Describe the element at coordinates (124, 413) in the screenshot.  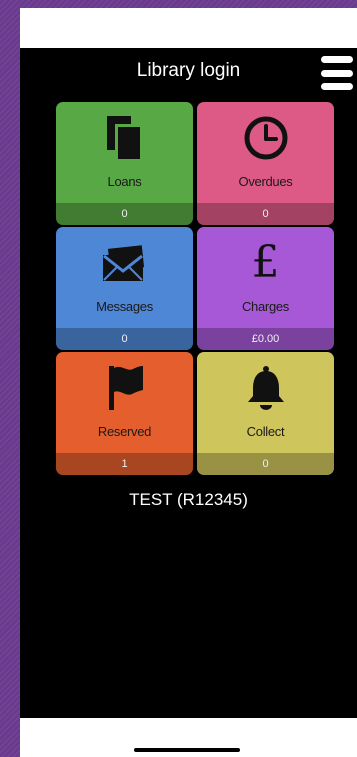
I see `reserved-tile: Reserved 1` at that location.